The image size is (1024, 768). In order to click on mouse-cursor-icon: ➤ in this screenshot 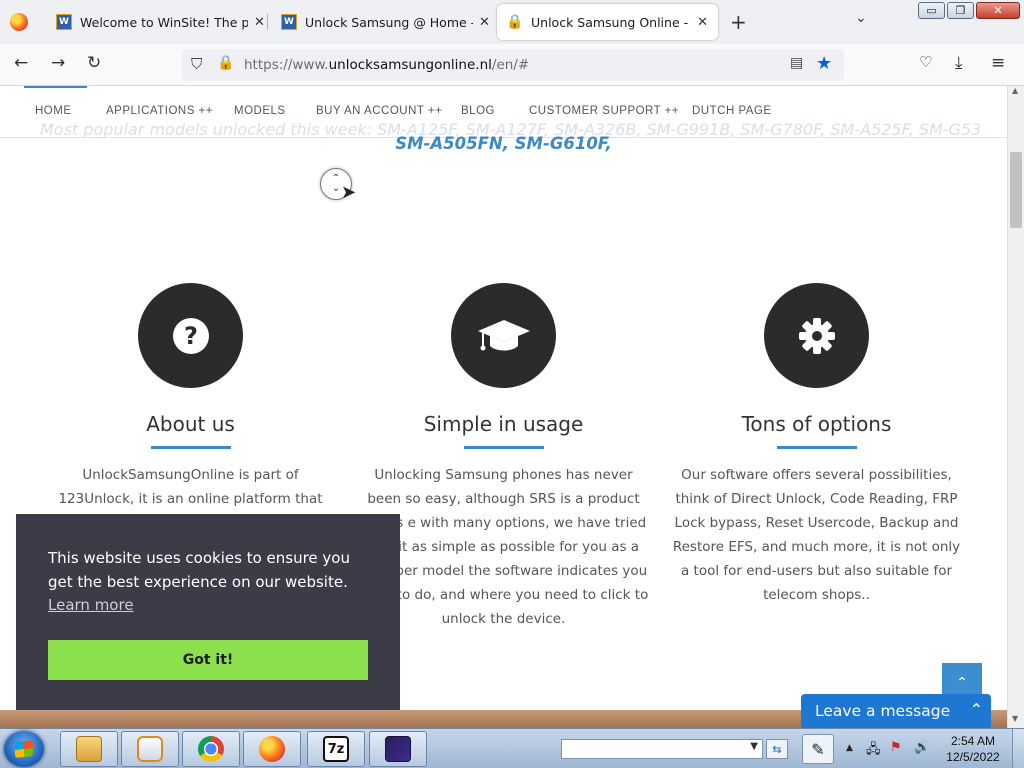, I will do `click(349, 192)`.